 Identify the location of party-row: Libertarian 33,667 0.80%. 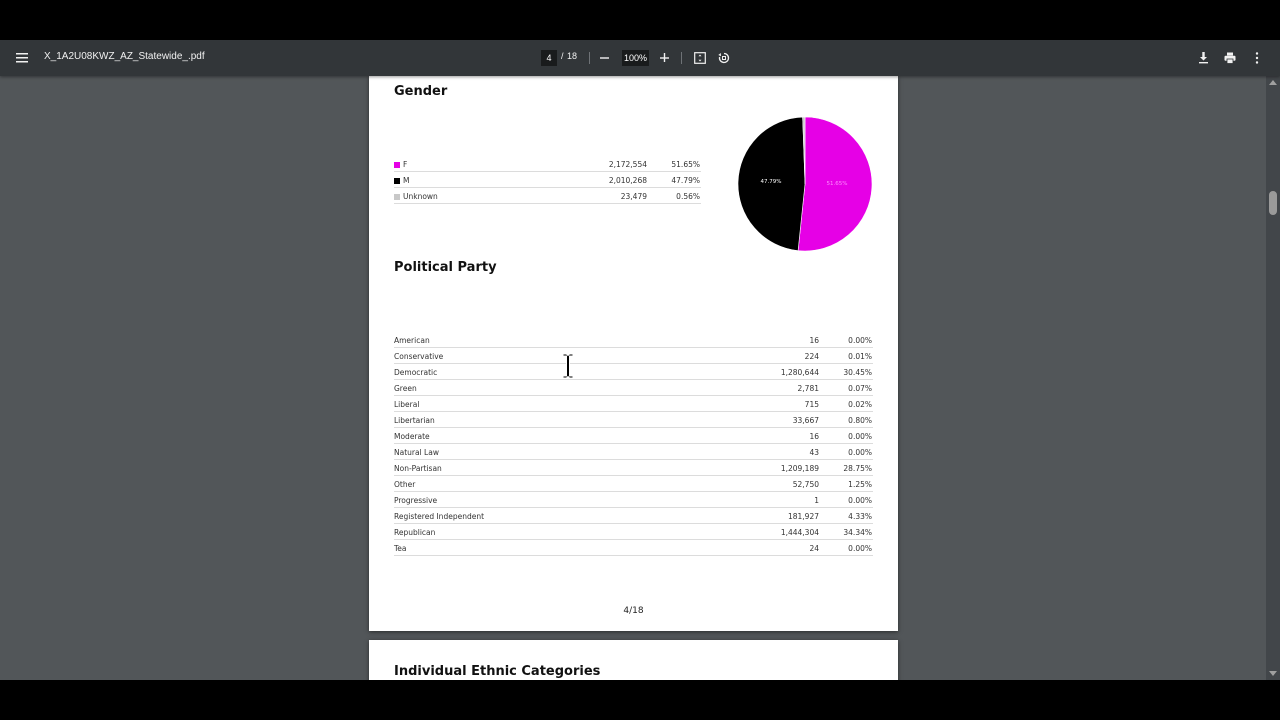
(633, 420).